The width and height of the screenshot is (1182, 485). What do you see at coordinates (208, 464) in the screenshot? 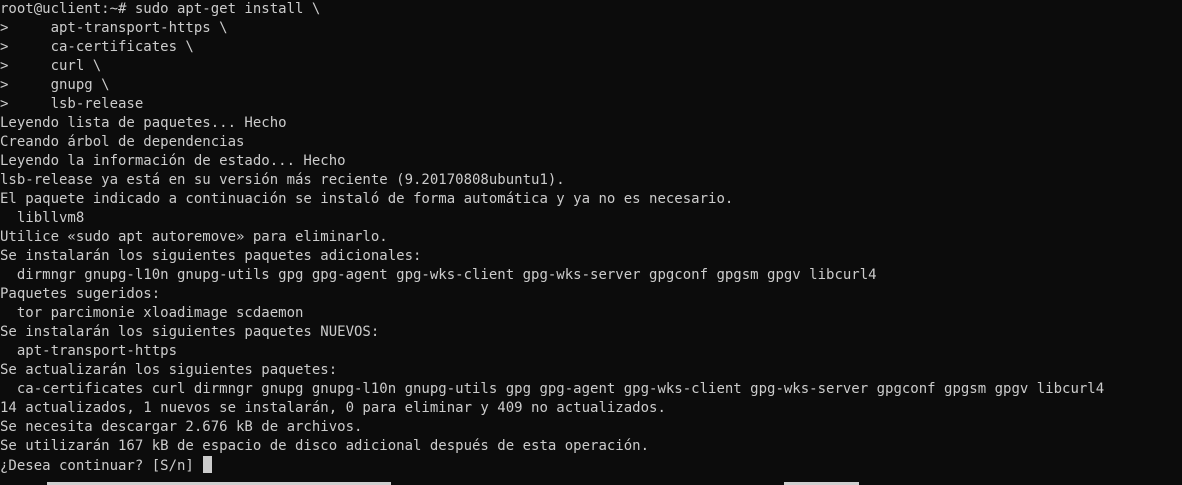
I see `text-cursor` at bounding box center [208, 464].